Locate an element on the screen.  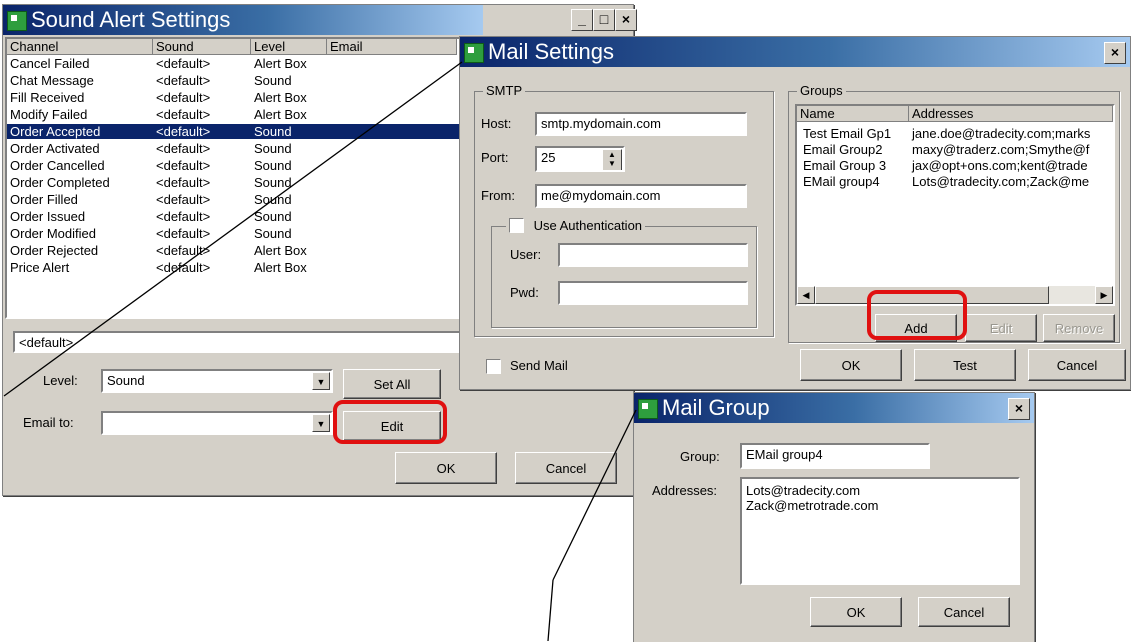
callout-line-mail-group-upper is located at coordinates (594, 495).